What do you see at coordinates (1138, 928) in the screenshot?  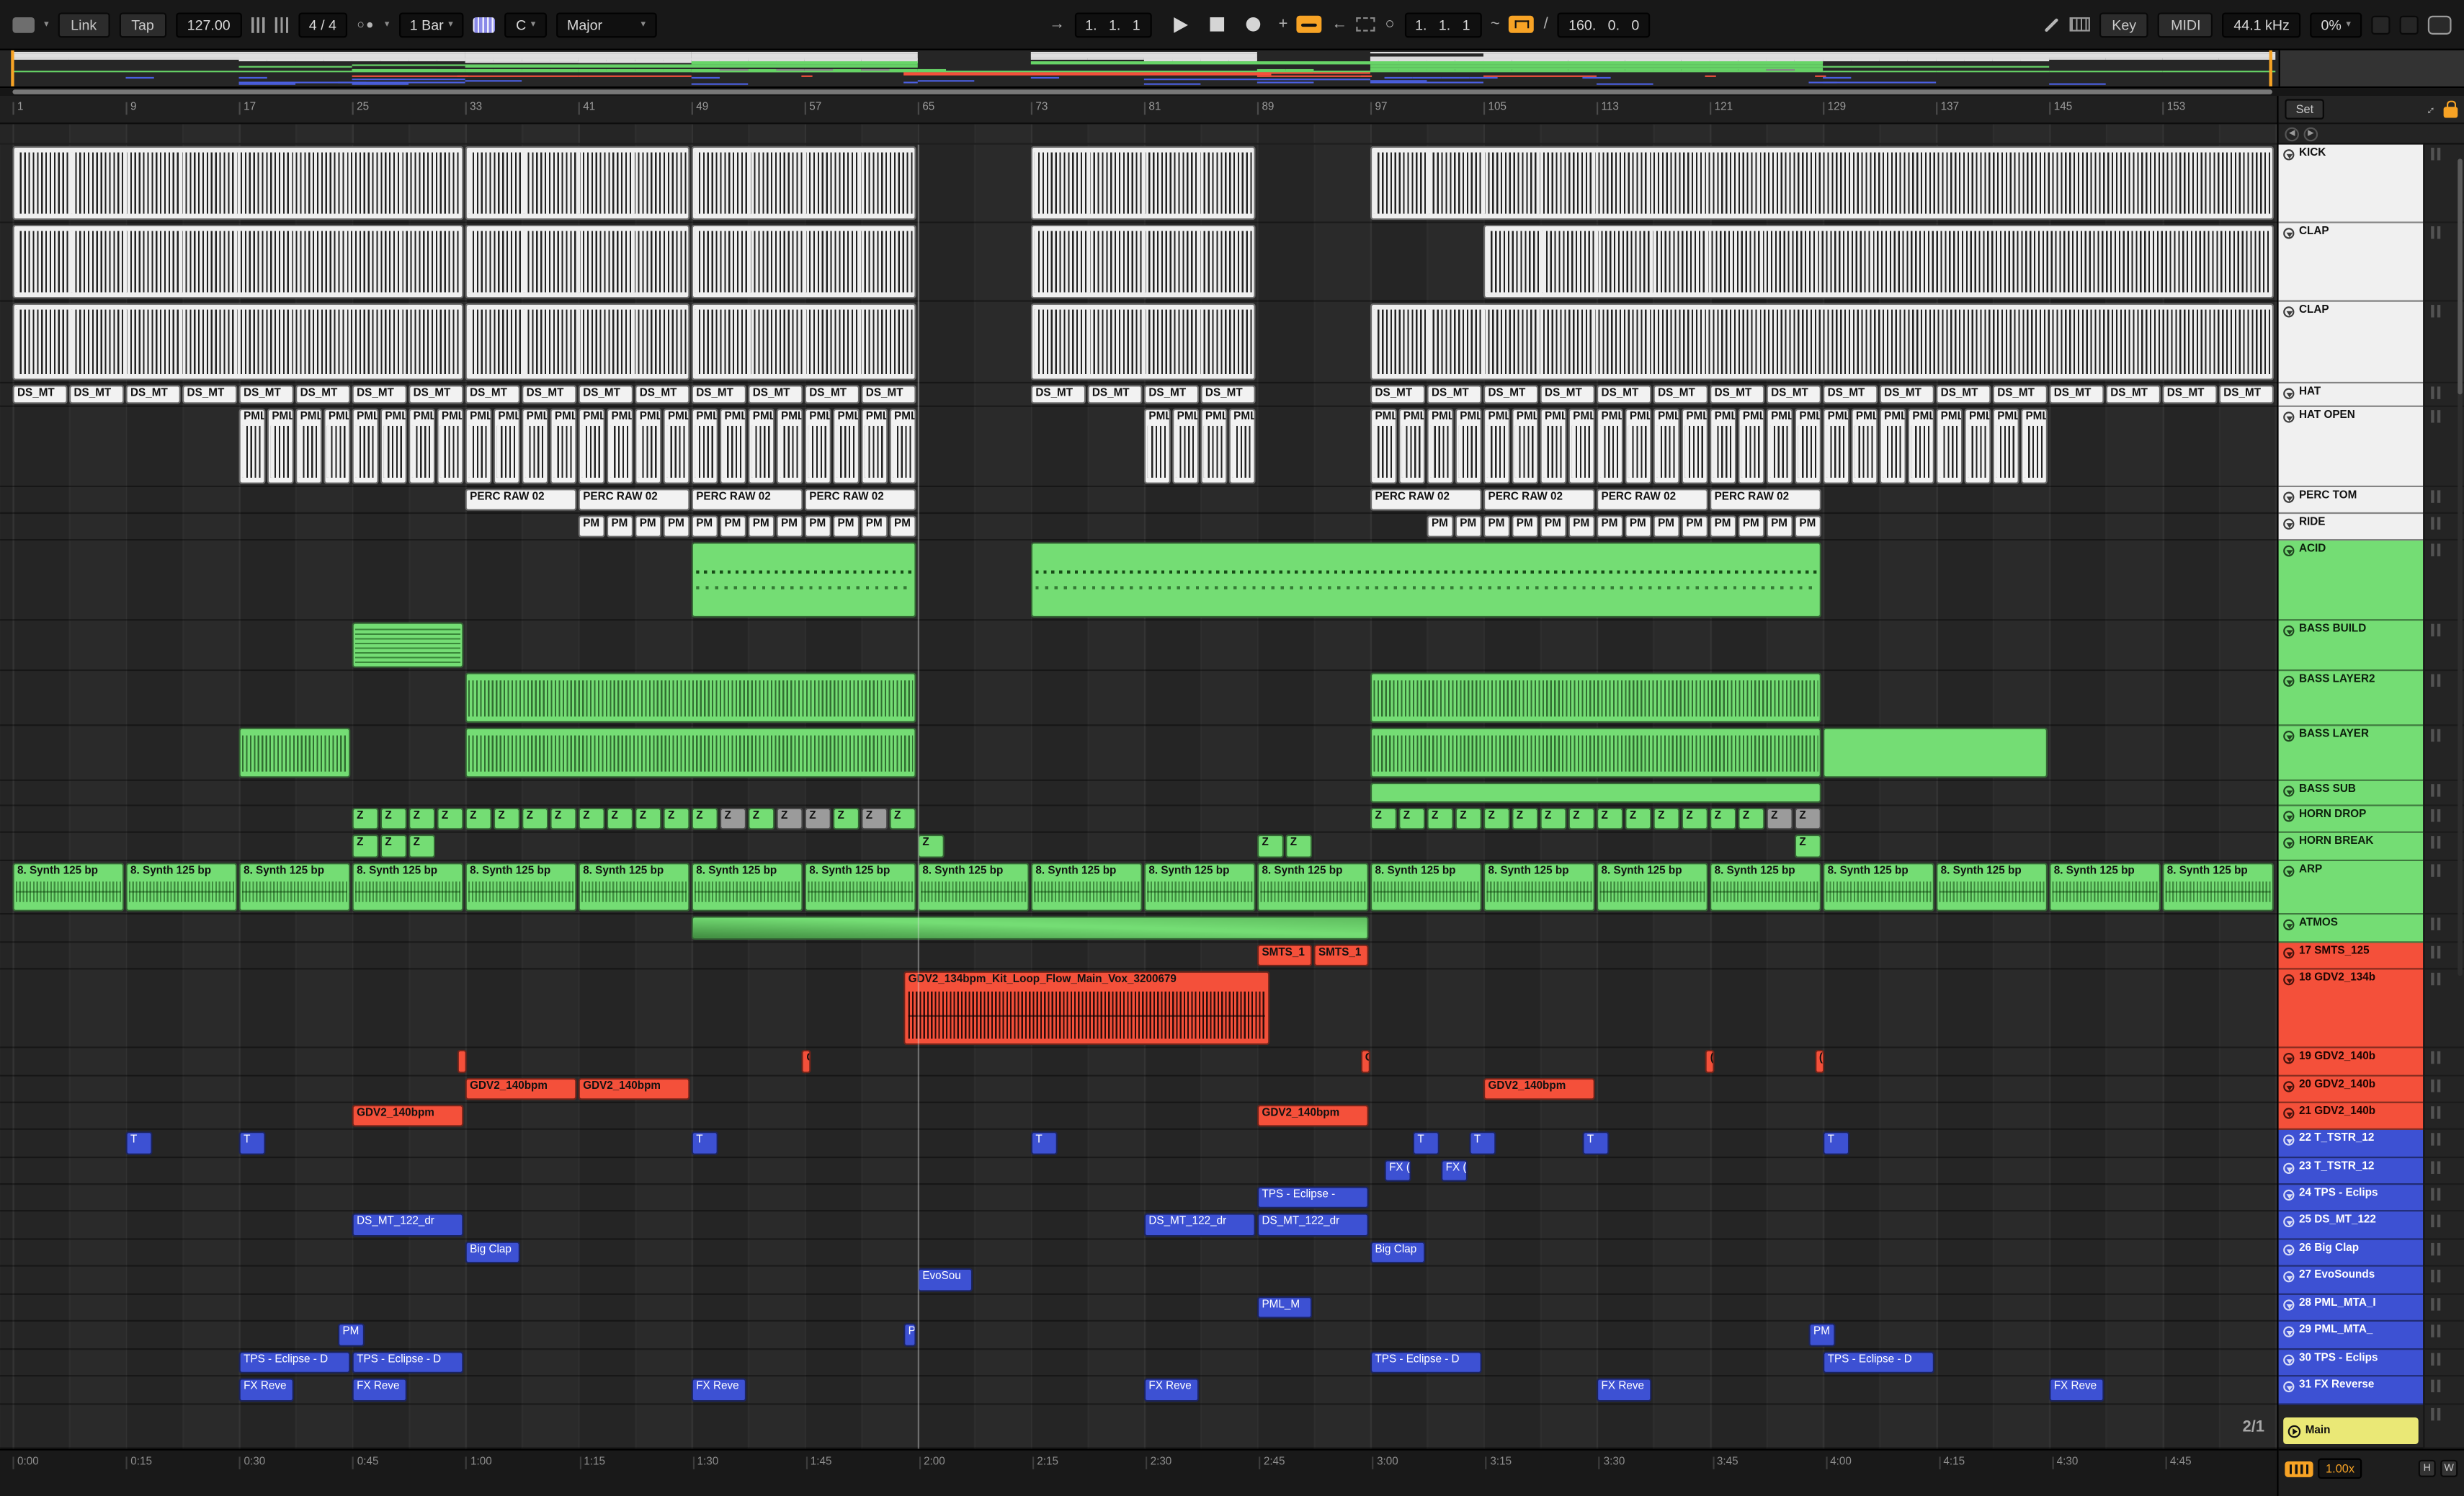 I see `track-lane-atmos` at bounding box center [1138, 928].